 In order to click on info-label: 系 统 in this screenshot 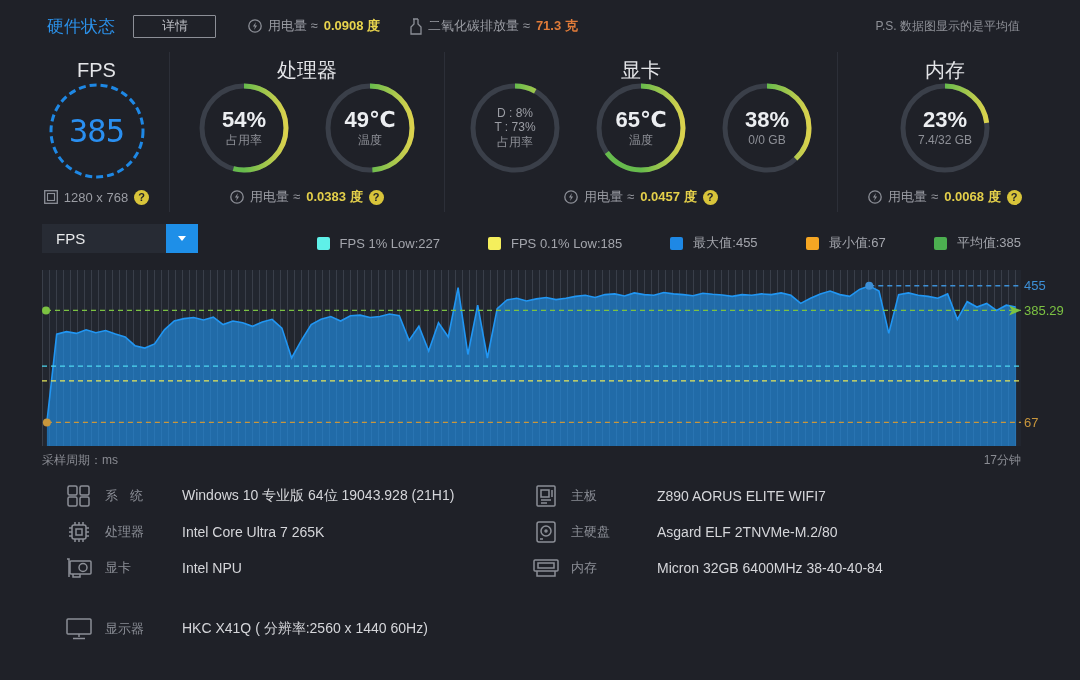, I will do `click(124, 496)`.